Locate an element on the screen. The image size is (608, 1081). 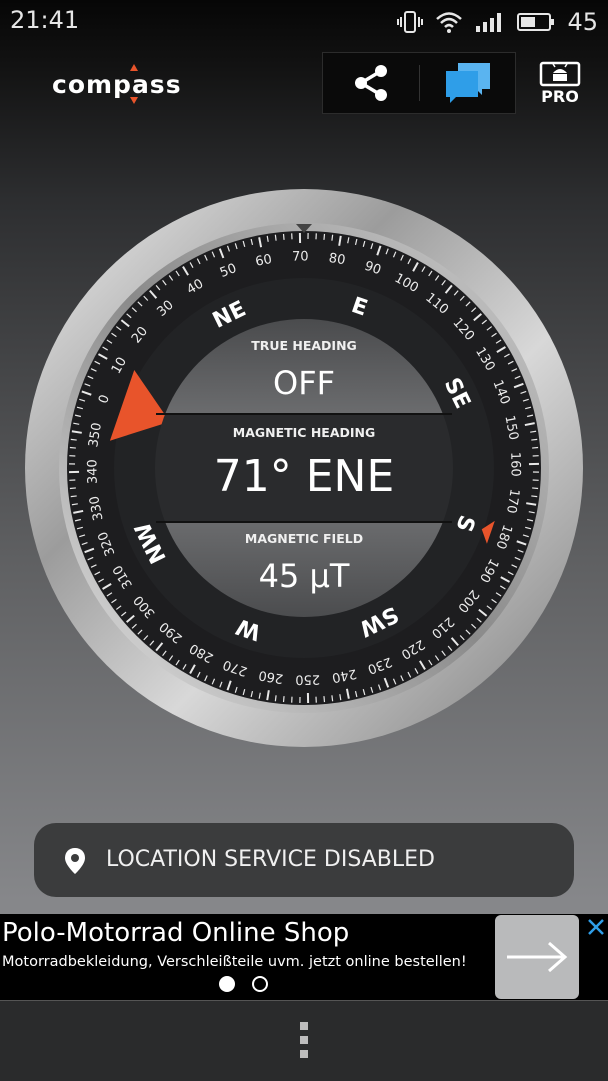
dial-degree-label: 80 is located at coordinates (337, 259).